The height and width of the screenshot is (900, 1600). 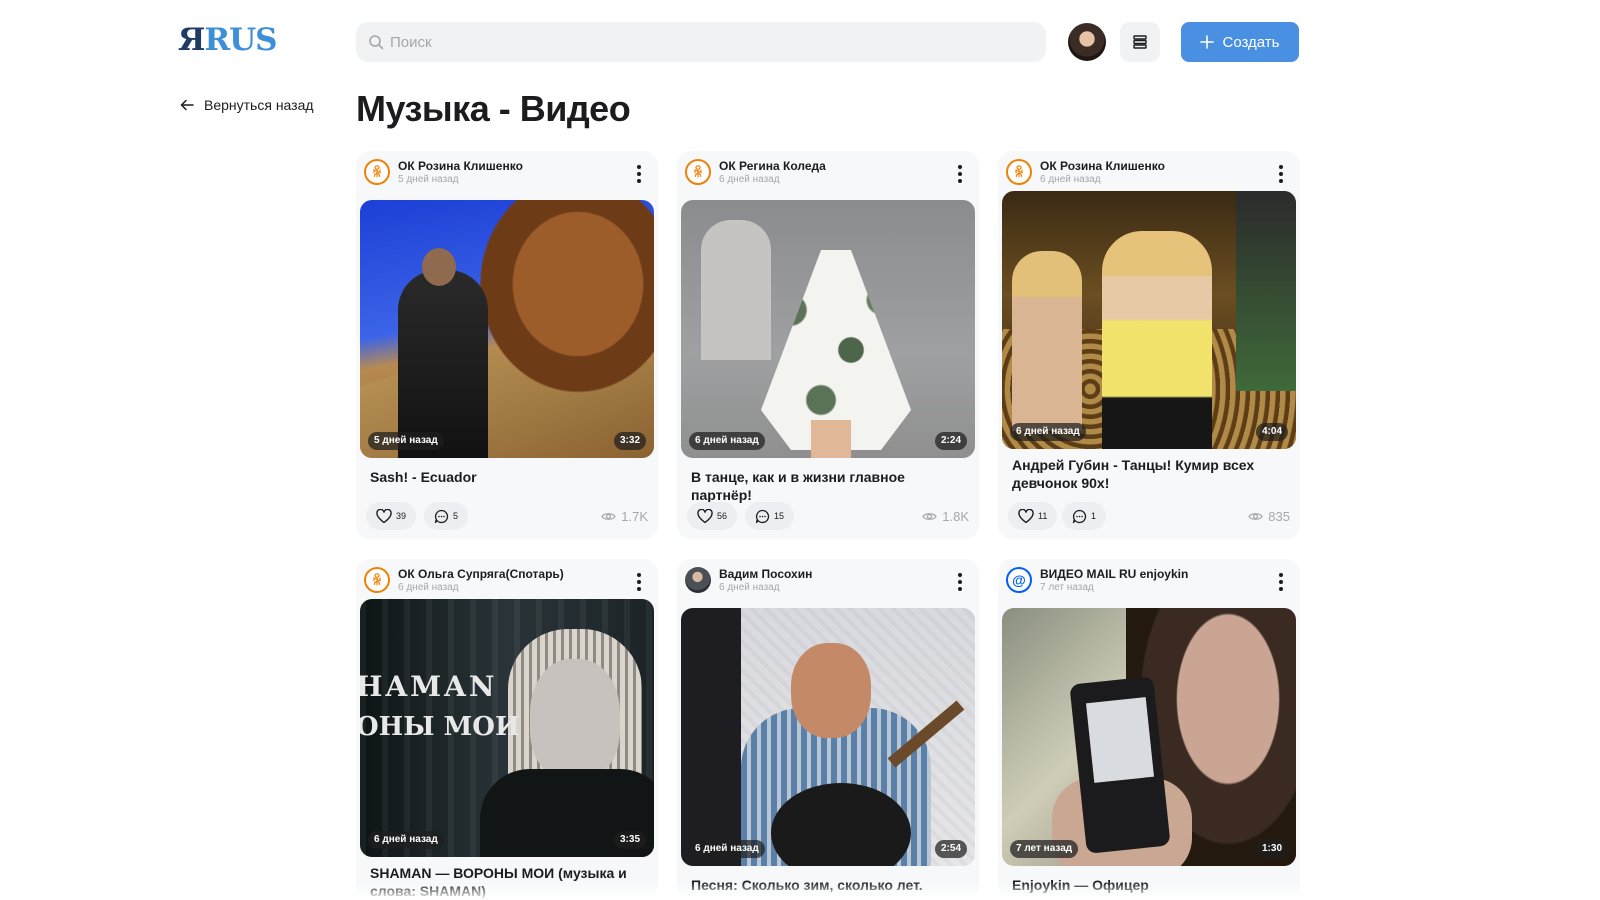 I want to click on thumbnail-time-badge: 5 дней назад, so click(x=406, y=441).